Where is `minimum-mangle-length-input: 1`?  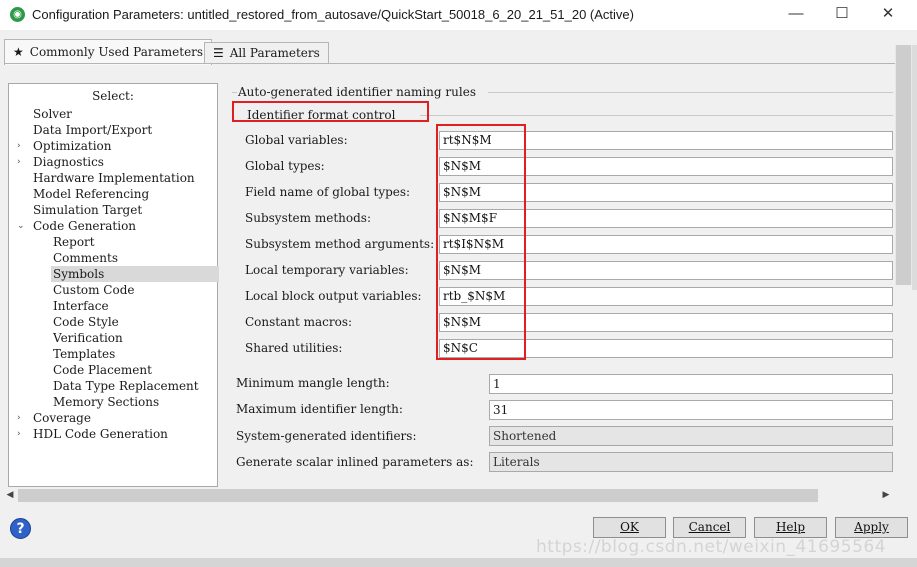
minimum-mangle-length-input: 1 is located at coordinates (691, 384).